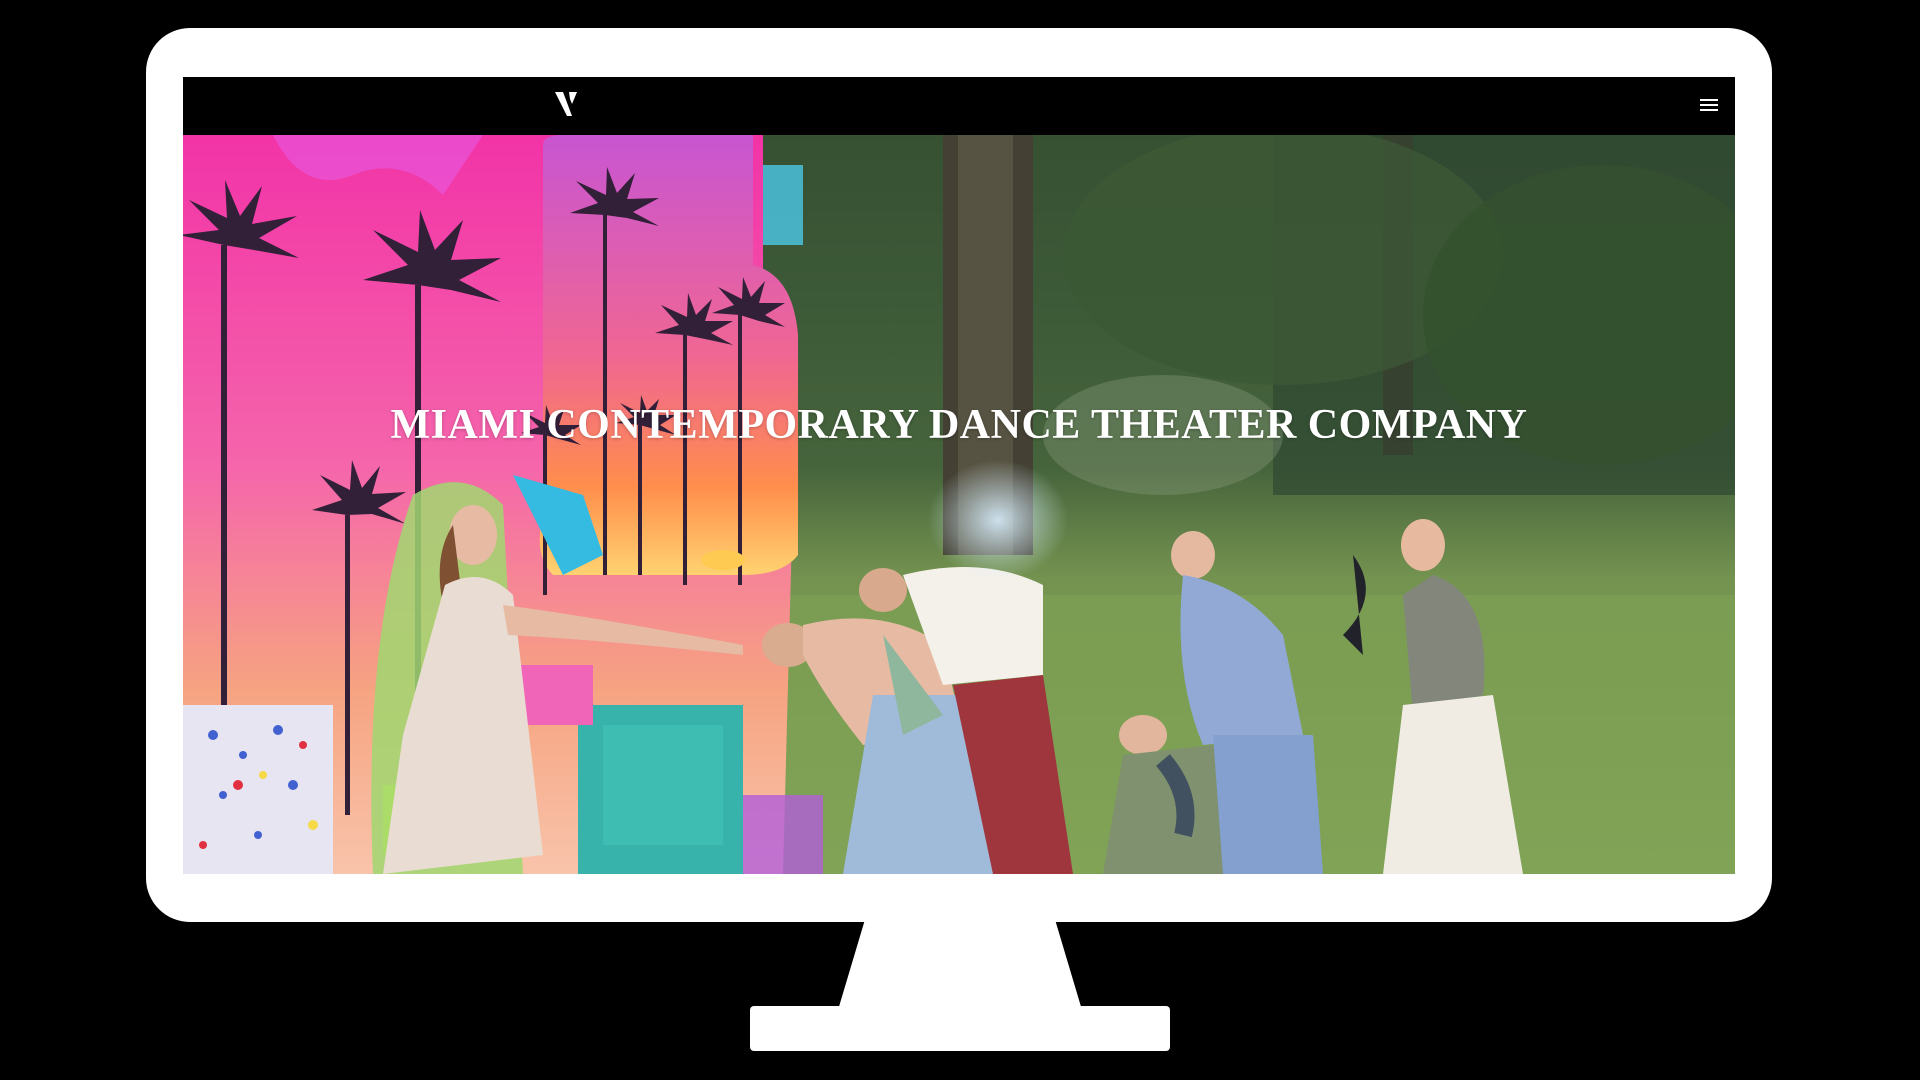  I want to click on logo-home-link, so click(567, 104).